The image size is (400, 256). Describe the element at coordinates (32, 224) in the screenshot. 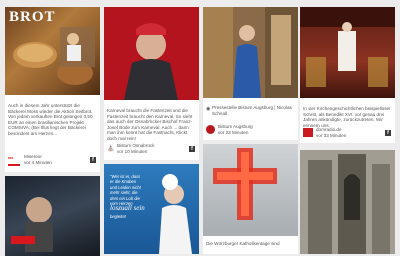

I see `man-portrait` at that location.